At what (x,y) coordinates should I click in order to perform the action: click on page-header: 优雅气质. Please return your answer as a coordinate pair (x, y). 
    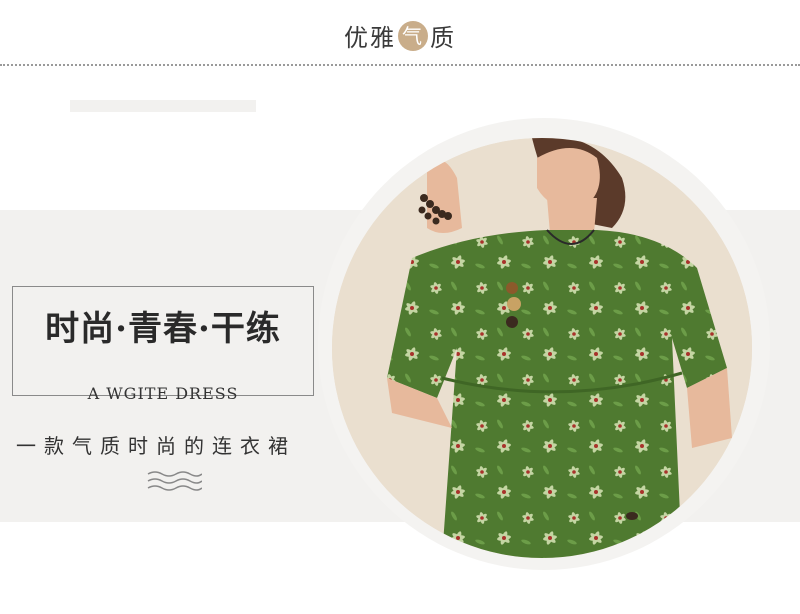
    Looking at the image, I should click on (400, 32).